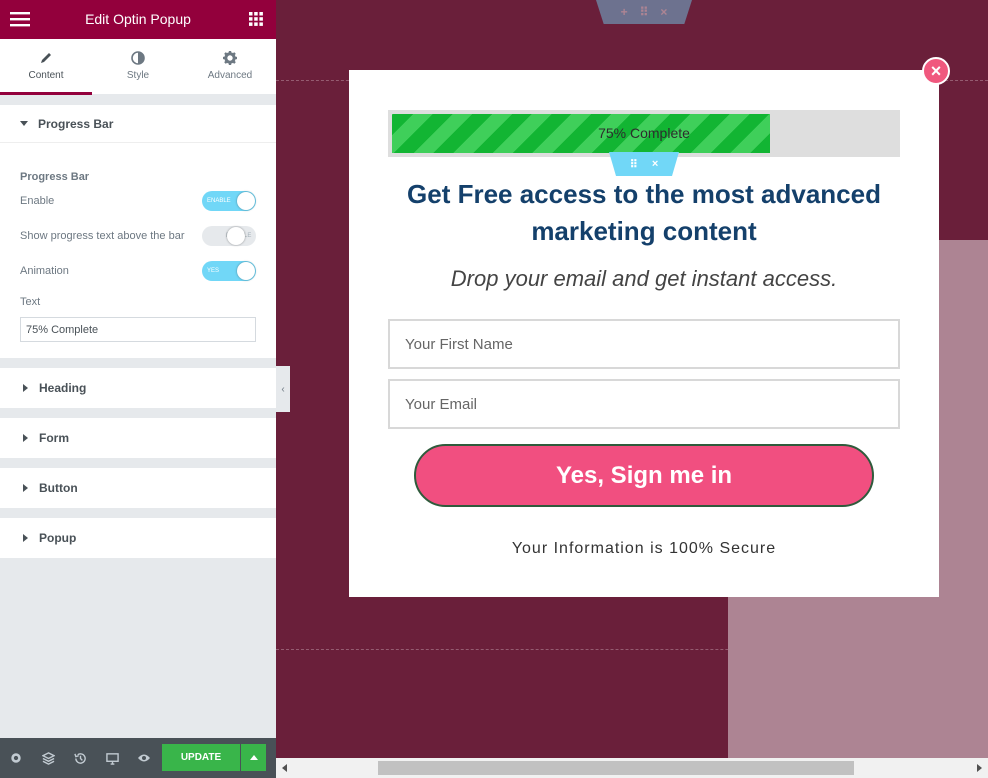 The height and width of the screenshot is (778, 988). I want to click on pencil-icon, so click(46, 58).